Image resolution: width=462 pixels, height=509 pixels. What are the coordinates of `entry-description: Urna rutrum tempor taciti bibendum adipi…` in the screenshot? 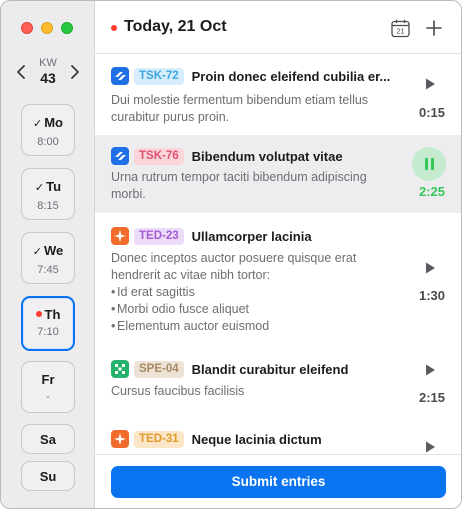 It's located at (239, 185).